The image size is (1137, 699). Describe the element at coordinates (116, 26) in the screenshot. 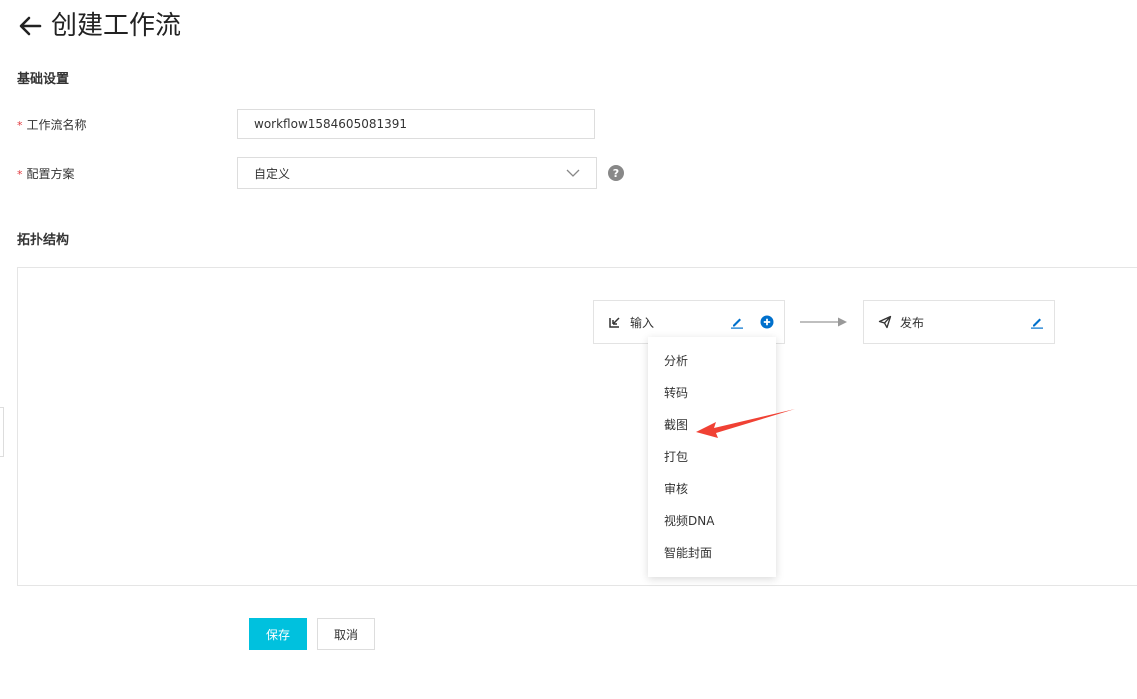

I see `page-title: 创建工作流` at that location.